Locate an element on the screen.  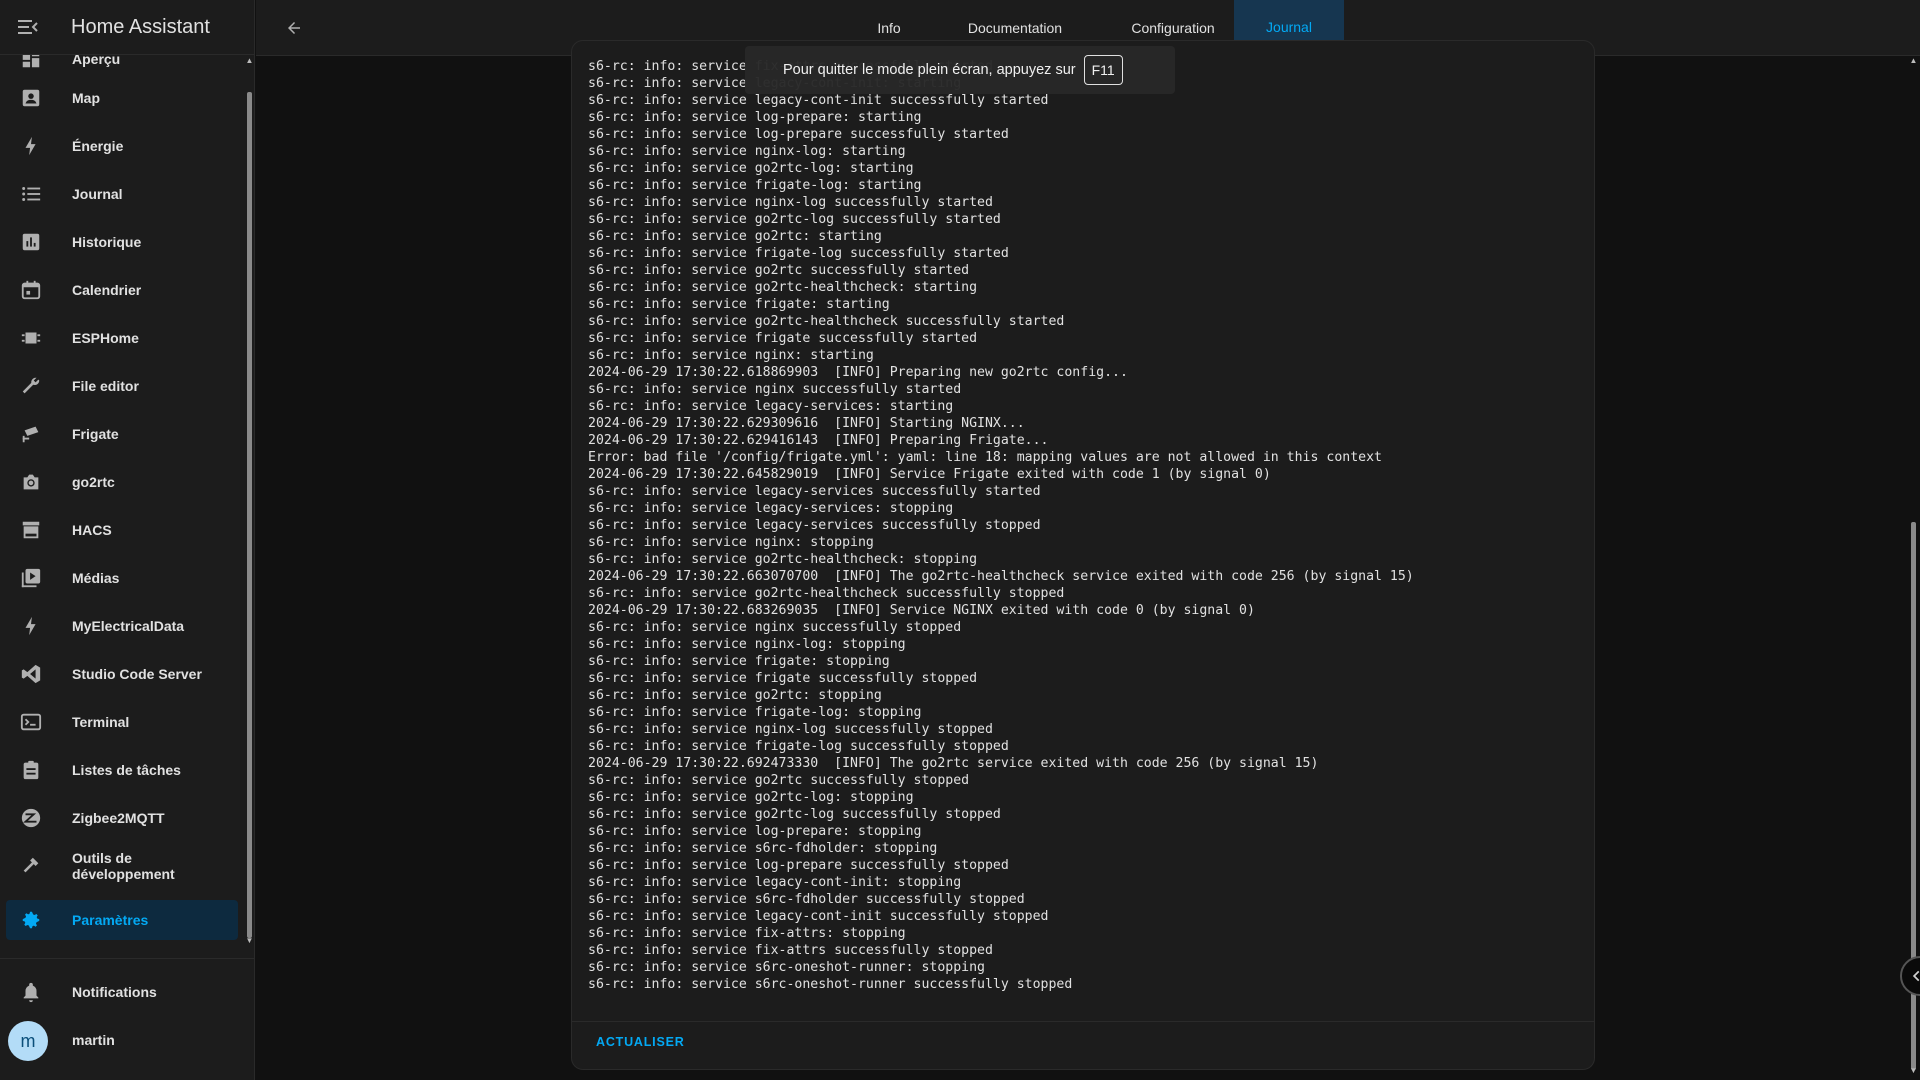
sidebar-item-listes-de-taches: Listes de tâches is located at coordinates (122, 770).